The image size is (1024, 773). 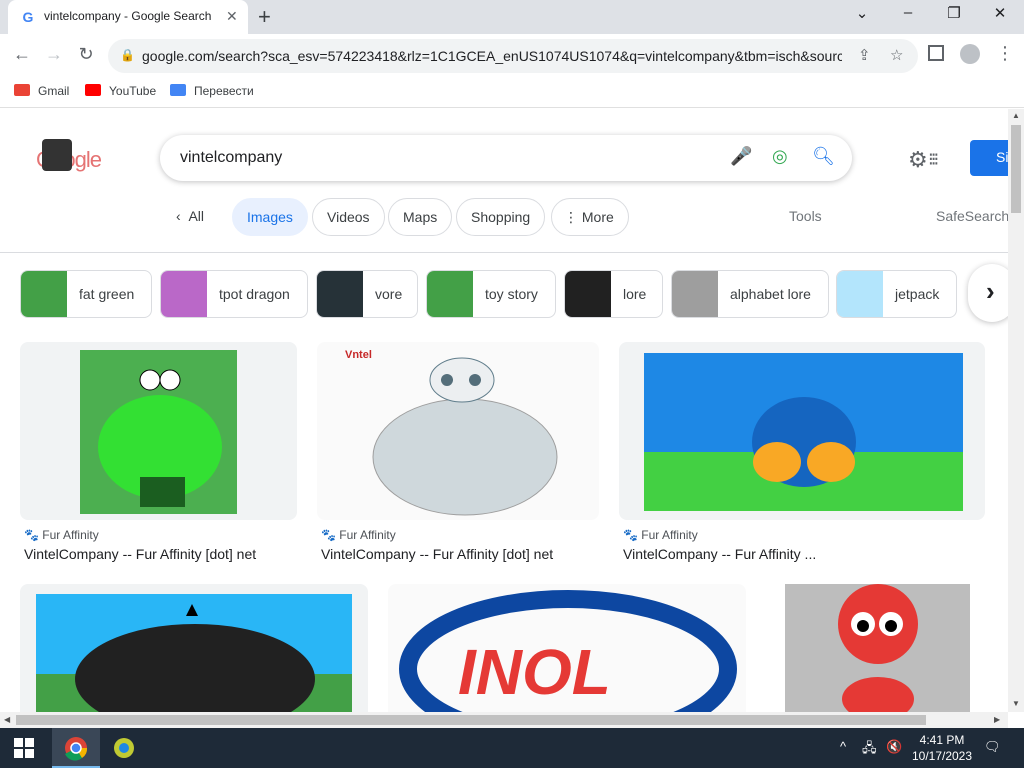 What do you see at coordinates (420, 217) in the screenshot?
I see `tab-maps: Maps` at bounding box center [420, 217].